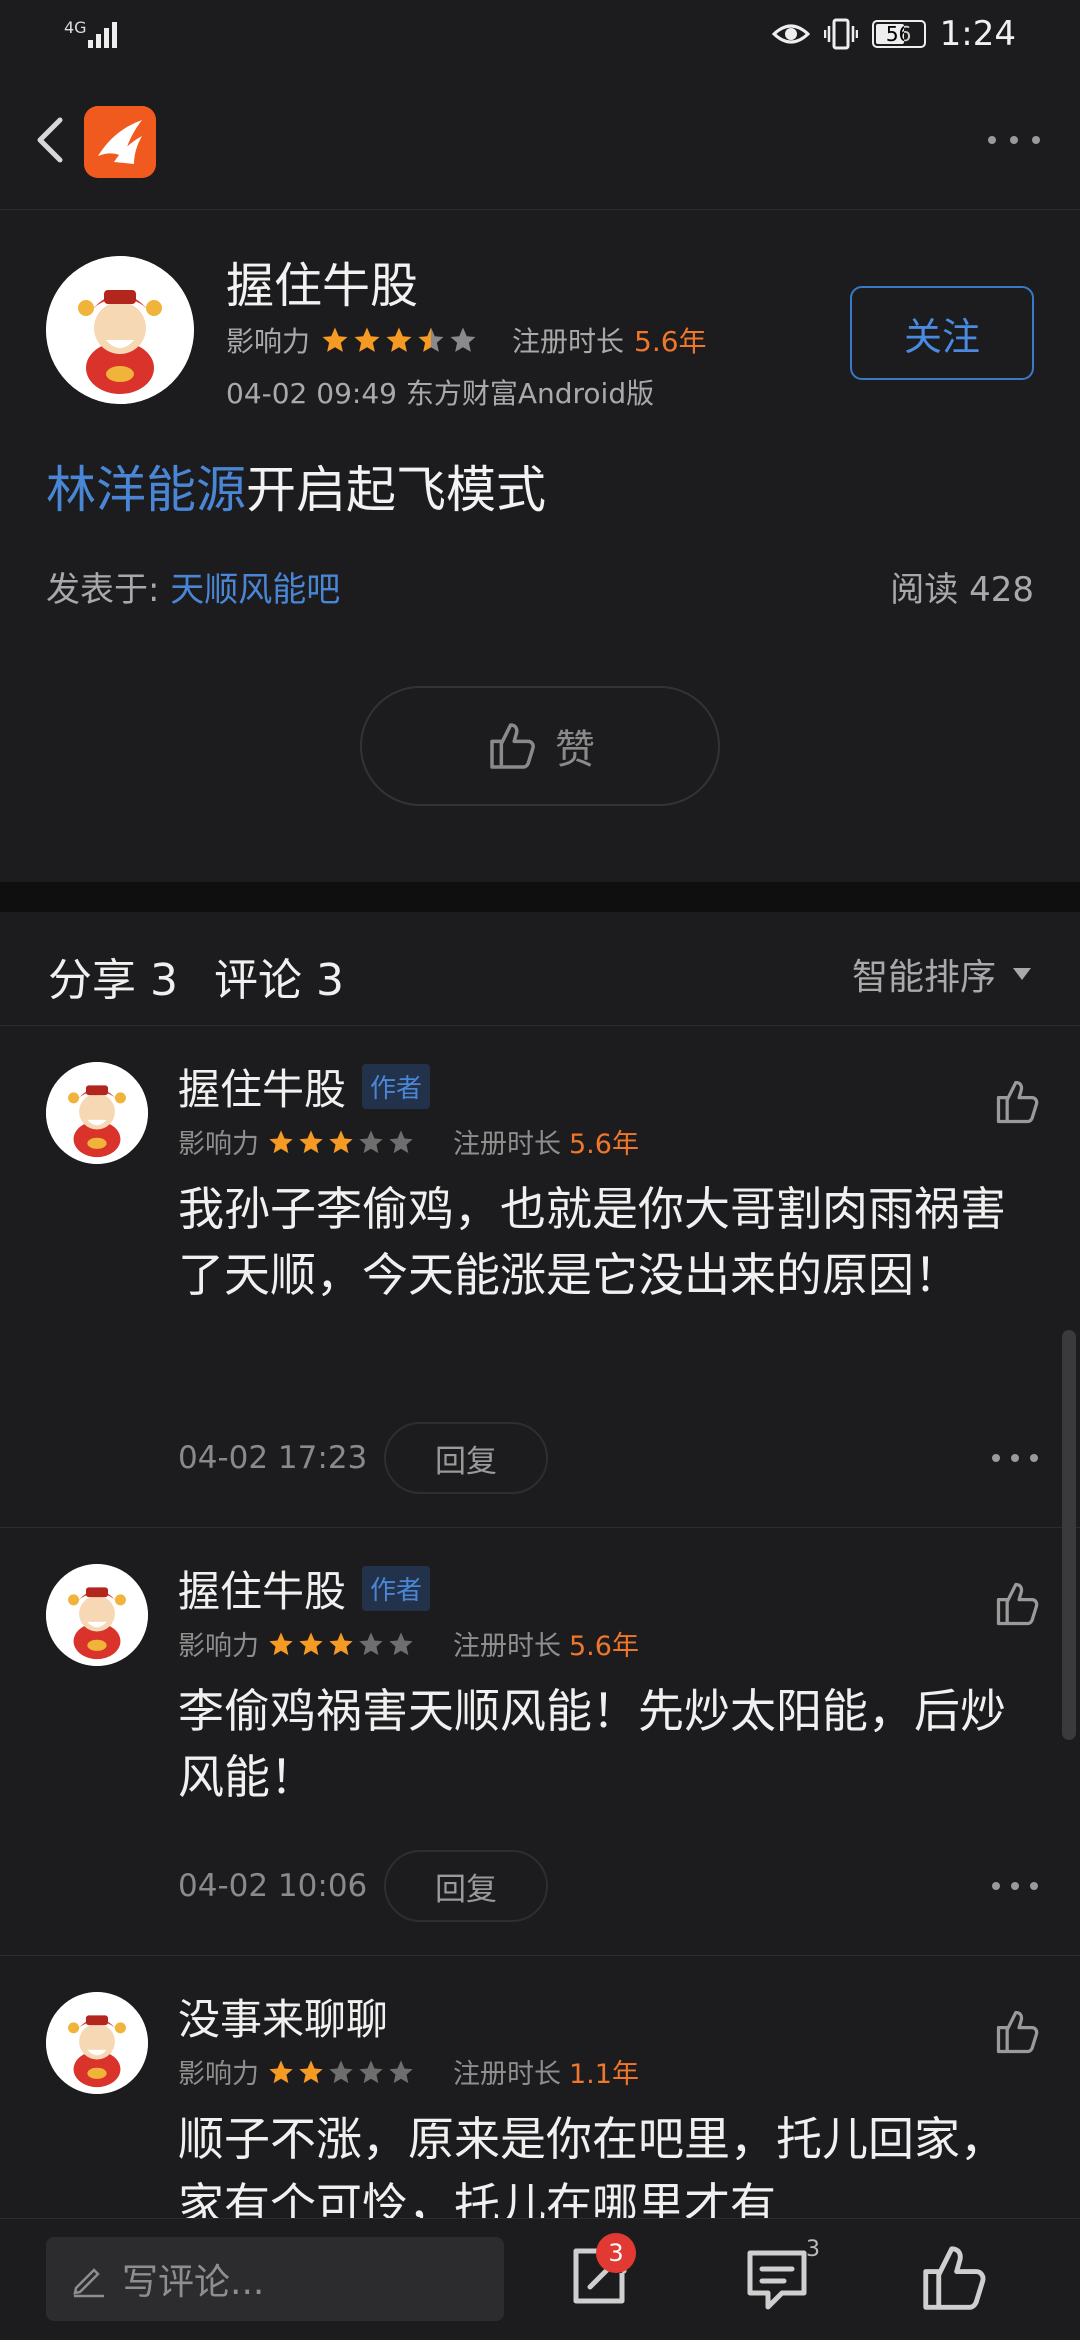  I want to click on author-name: 握住牛股, so click(322, 281).